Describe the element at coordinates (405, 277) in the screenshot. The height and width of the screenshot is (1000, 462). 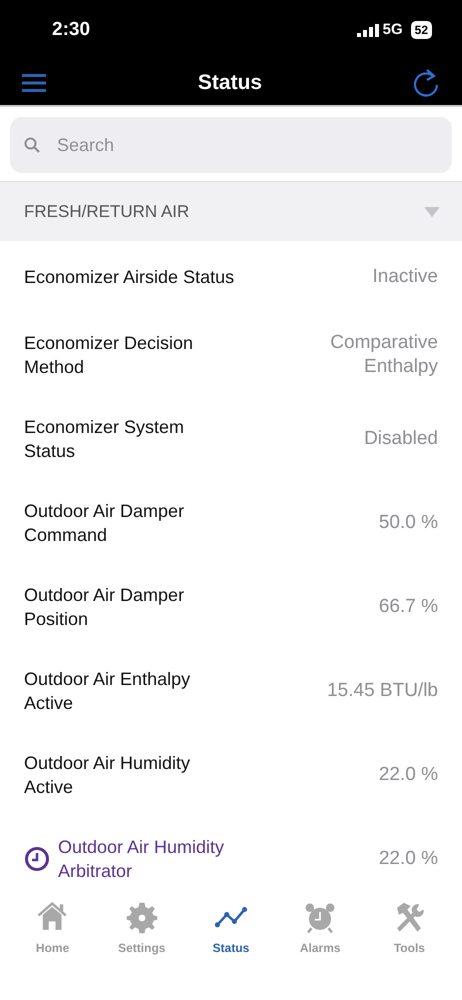
I see `row-value: Inactive` at that location.